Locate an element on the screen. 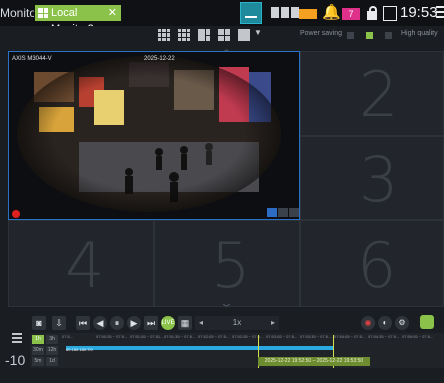 This screenshot has height=383, width=444. skip-end-button: ⏭ is located at coordinates (151, 323).